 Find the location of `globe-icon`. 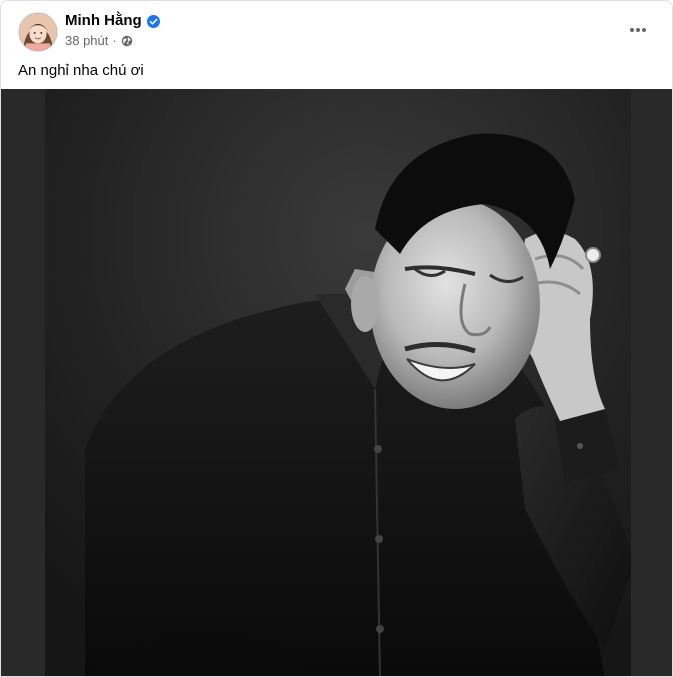

globe-icon is located at coordinates (127, 41).